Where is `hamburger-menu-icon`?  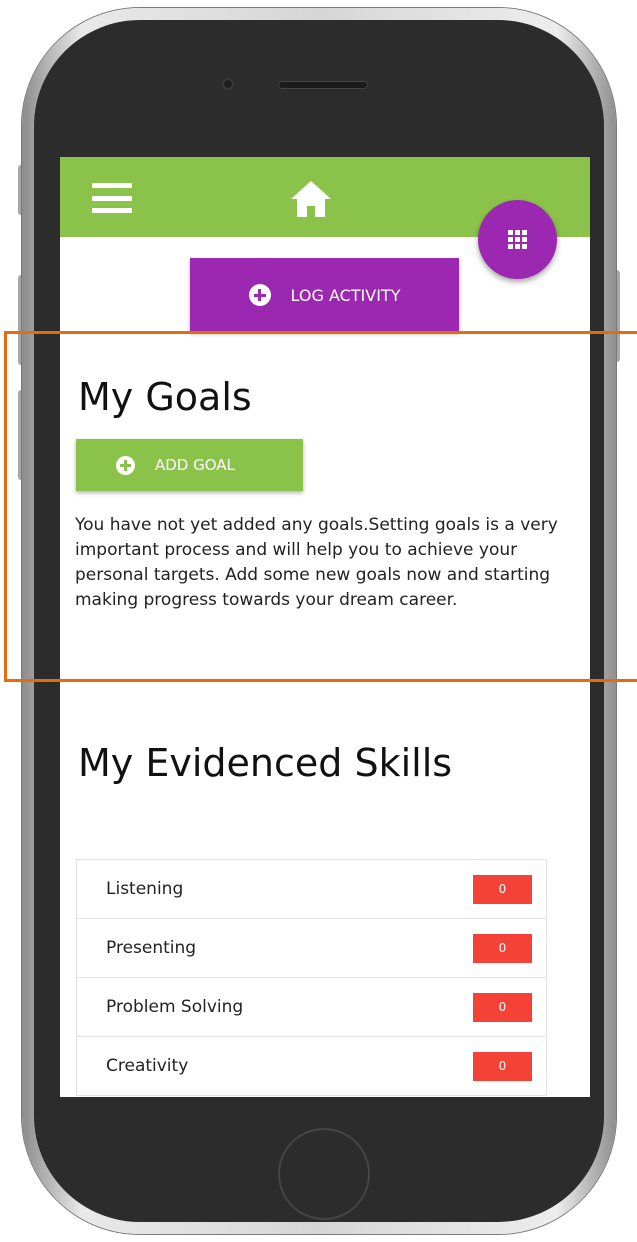
hamburger-menu-icon is located at coordinates (112, 198).